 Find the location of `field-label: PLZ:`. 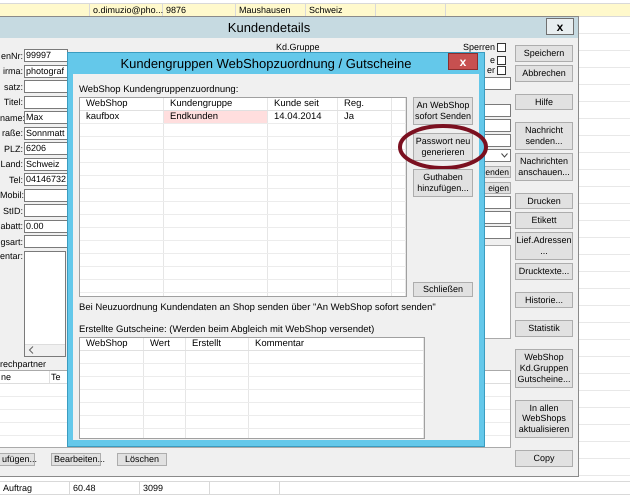

field-label: PLZ: is located at coordinates (13, 149).